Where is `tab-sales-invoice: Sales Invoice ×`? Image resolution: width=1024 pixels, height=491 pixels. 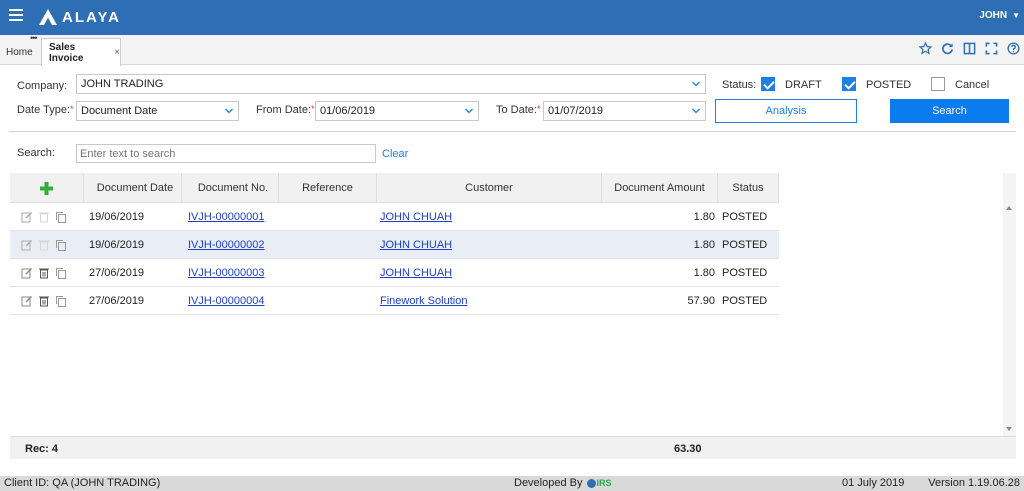 tab-sales-invoice: Sales Invoice × is located at coordinates (81, 52).